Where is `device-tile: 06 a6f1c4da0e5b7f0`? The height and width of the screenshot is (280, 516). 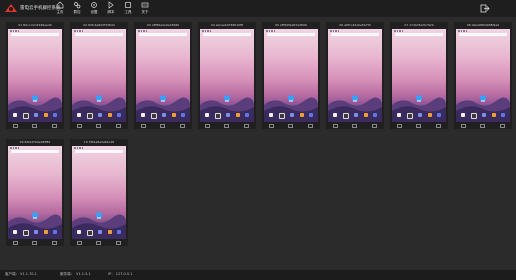
device-tile: 06 a6f1c4da0e5b7f0 is located at coordinates (355, 75).